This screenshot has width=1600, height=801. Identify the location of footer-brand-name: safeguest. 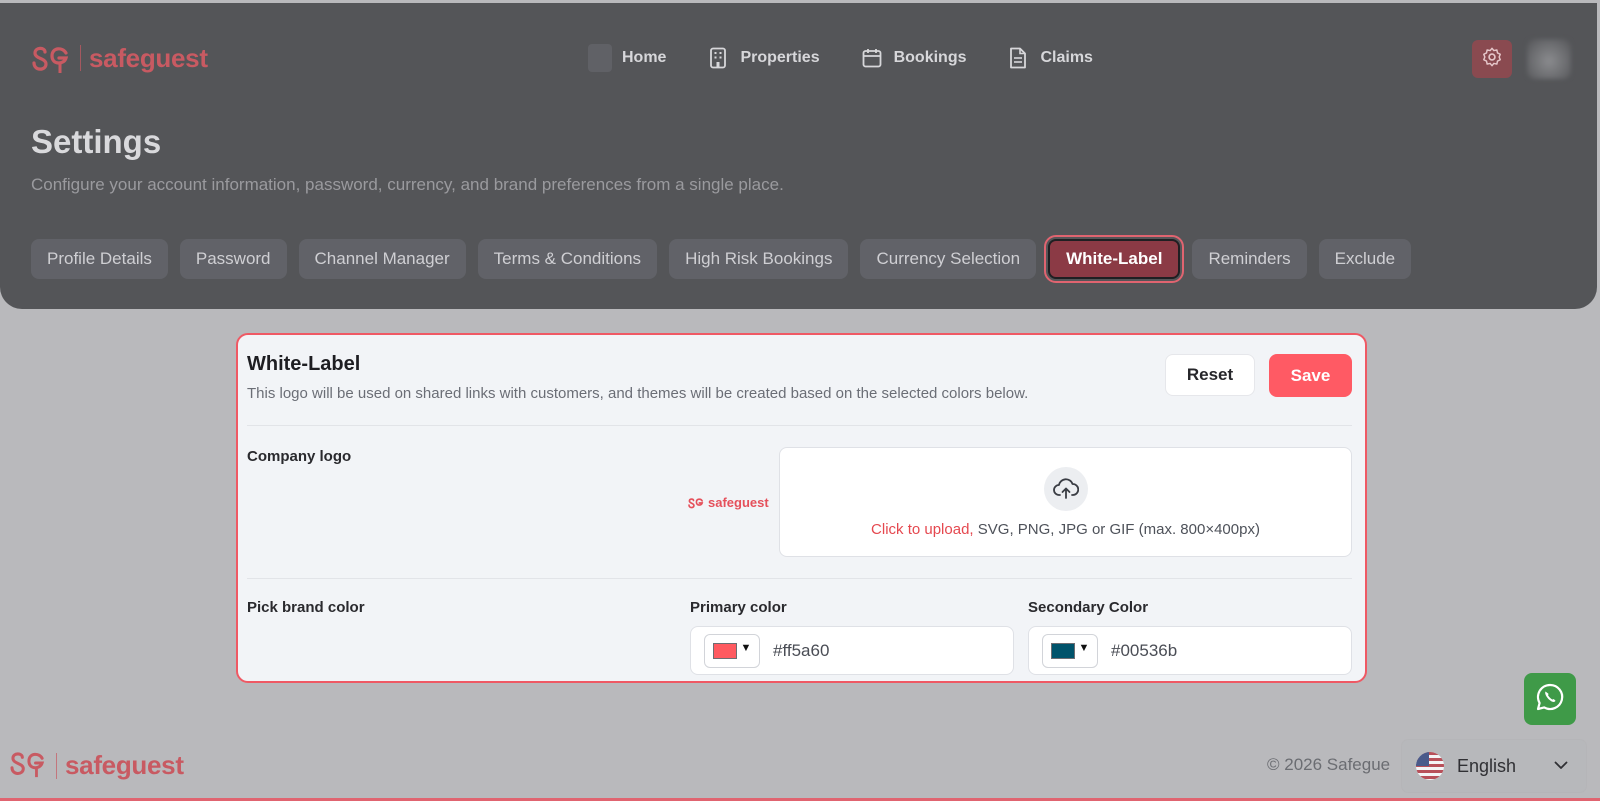
(124, 765).